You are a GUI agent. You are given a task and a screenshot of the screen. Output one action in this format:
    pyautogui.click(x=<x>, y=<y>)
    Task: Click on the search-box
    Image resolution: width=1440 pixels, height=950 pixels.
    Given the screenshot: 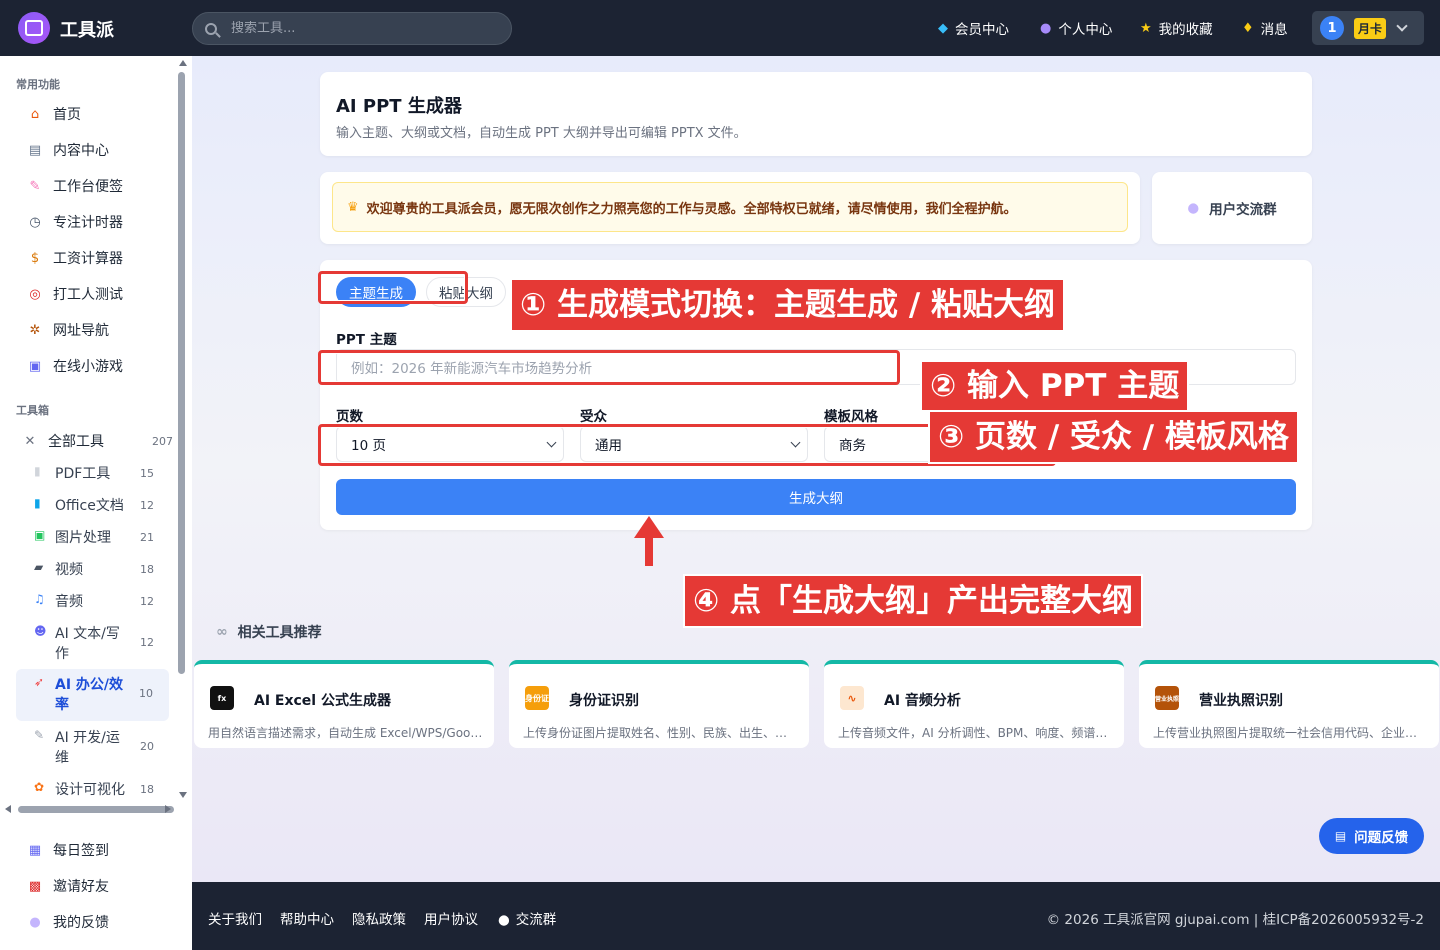 What is the action you would take?
    pyautogui.click(x=352, y=28)
    